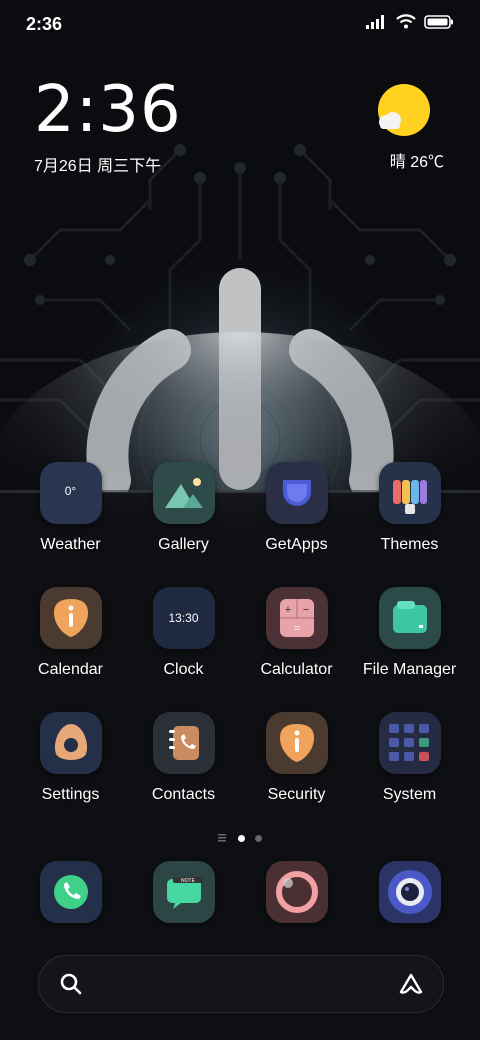  What do you see at coordinates (223, 838) in the screenshot?
I see `page-list-icon` at bounding box center [223, 838].